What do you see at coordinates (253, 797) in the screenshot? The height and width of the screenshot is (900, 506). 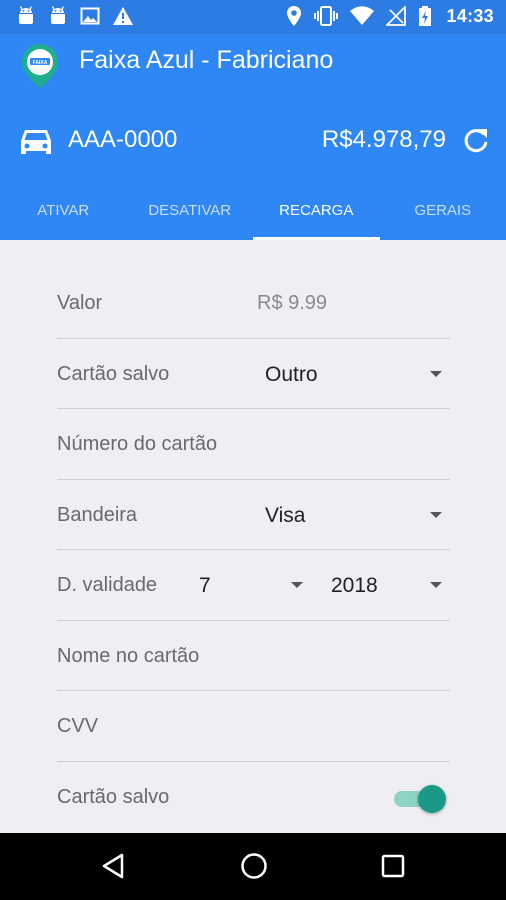 I see `save-card-row: Cartão salvo` at bounding box center [253, 797].